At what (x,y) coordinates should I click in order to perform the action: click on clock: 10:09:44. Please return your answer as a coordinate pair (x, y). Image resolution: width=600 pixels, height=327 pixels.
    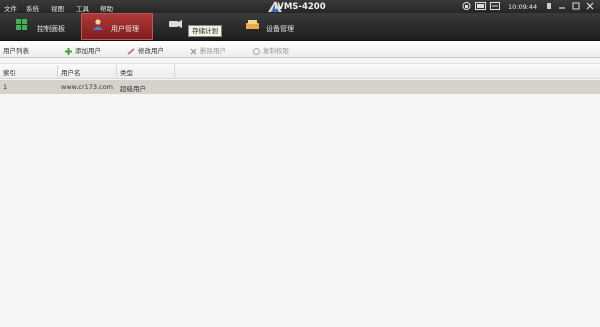
    Looking at the image, I should click on (523, 7).